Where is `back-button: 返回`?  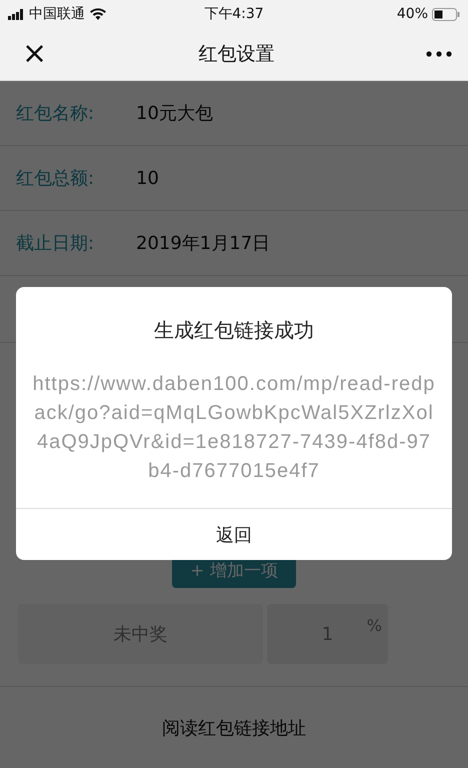 back-button: 返回 is located at coordinates (234, 534).